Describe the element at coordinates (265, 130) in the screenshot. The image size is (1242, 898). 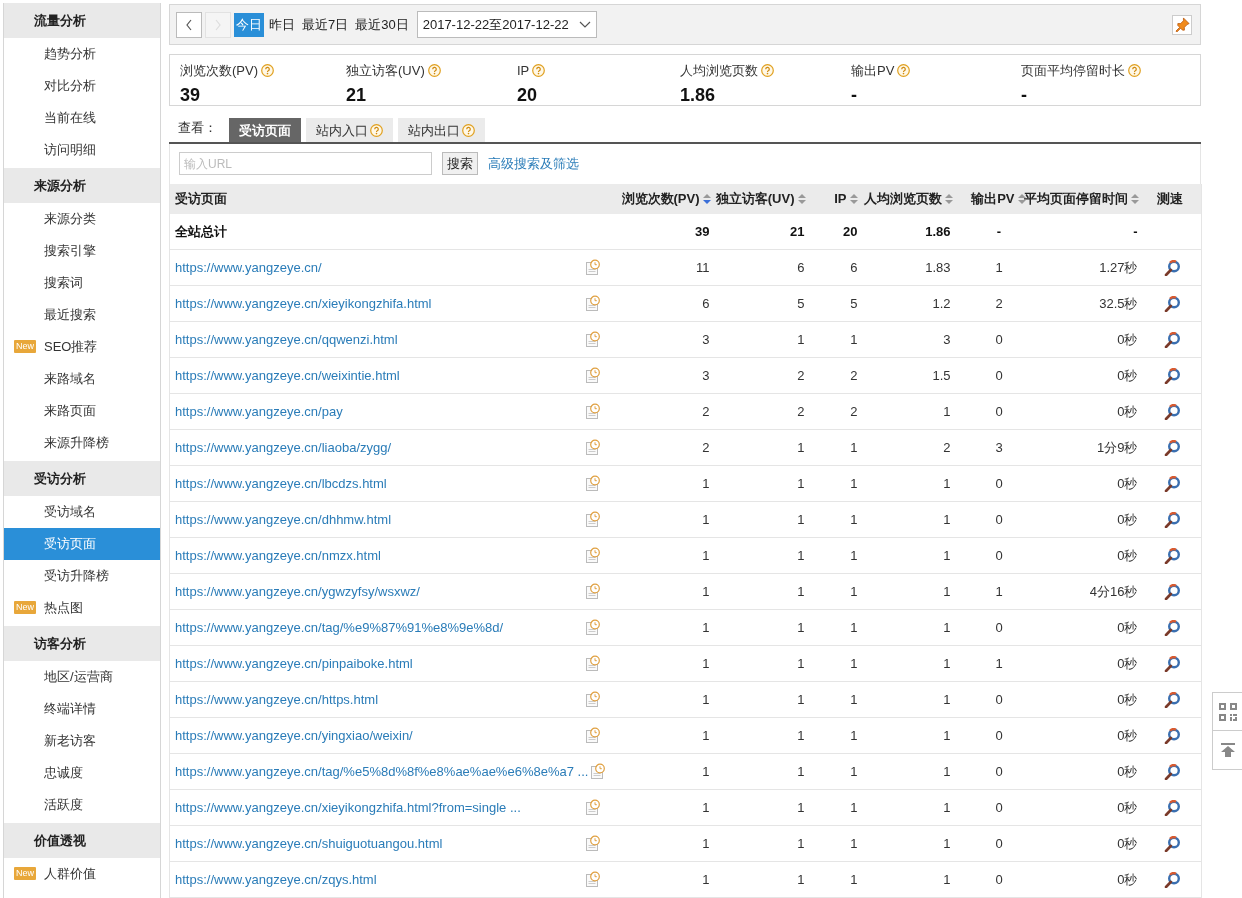
I see `view-tab: 受访页面` at that location.